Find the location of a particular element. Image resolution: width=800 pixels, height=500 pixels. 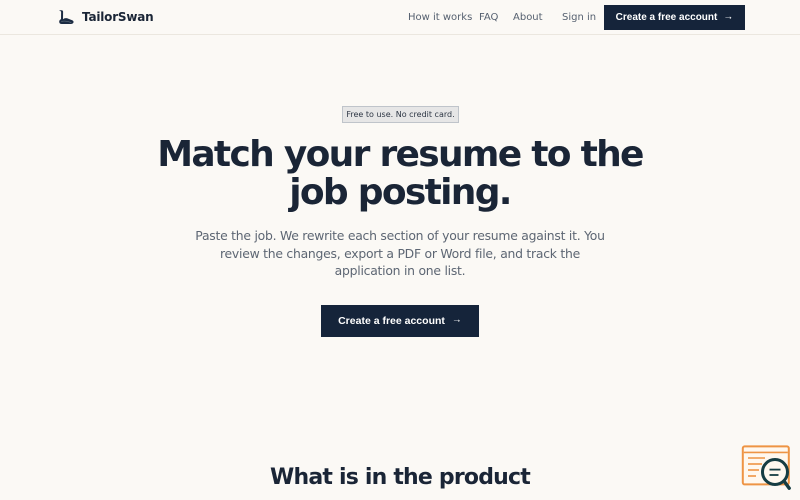

product-section-title: What is in the product is located at coordinates (400, 477).